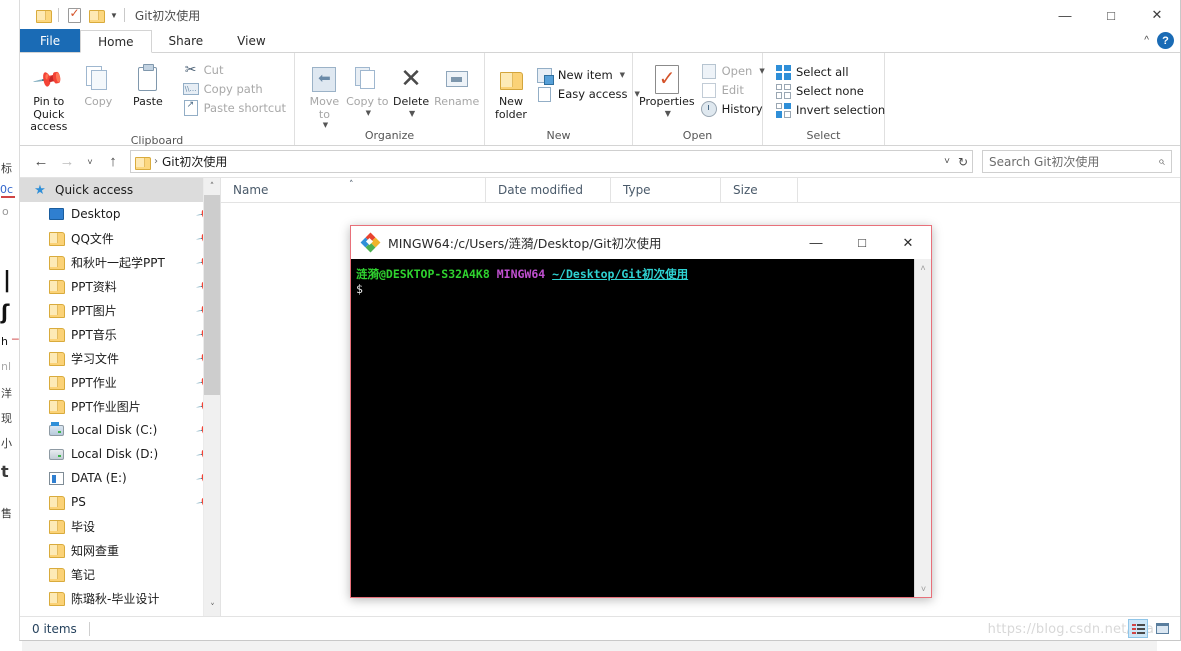  What do you see at coordinates (116, 41) in the screenshot?
I see `tab-home: Home` at bounding box center [116, 41].